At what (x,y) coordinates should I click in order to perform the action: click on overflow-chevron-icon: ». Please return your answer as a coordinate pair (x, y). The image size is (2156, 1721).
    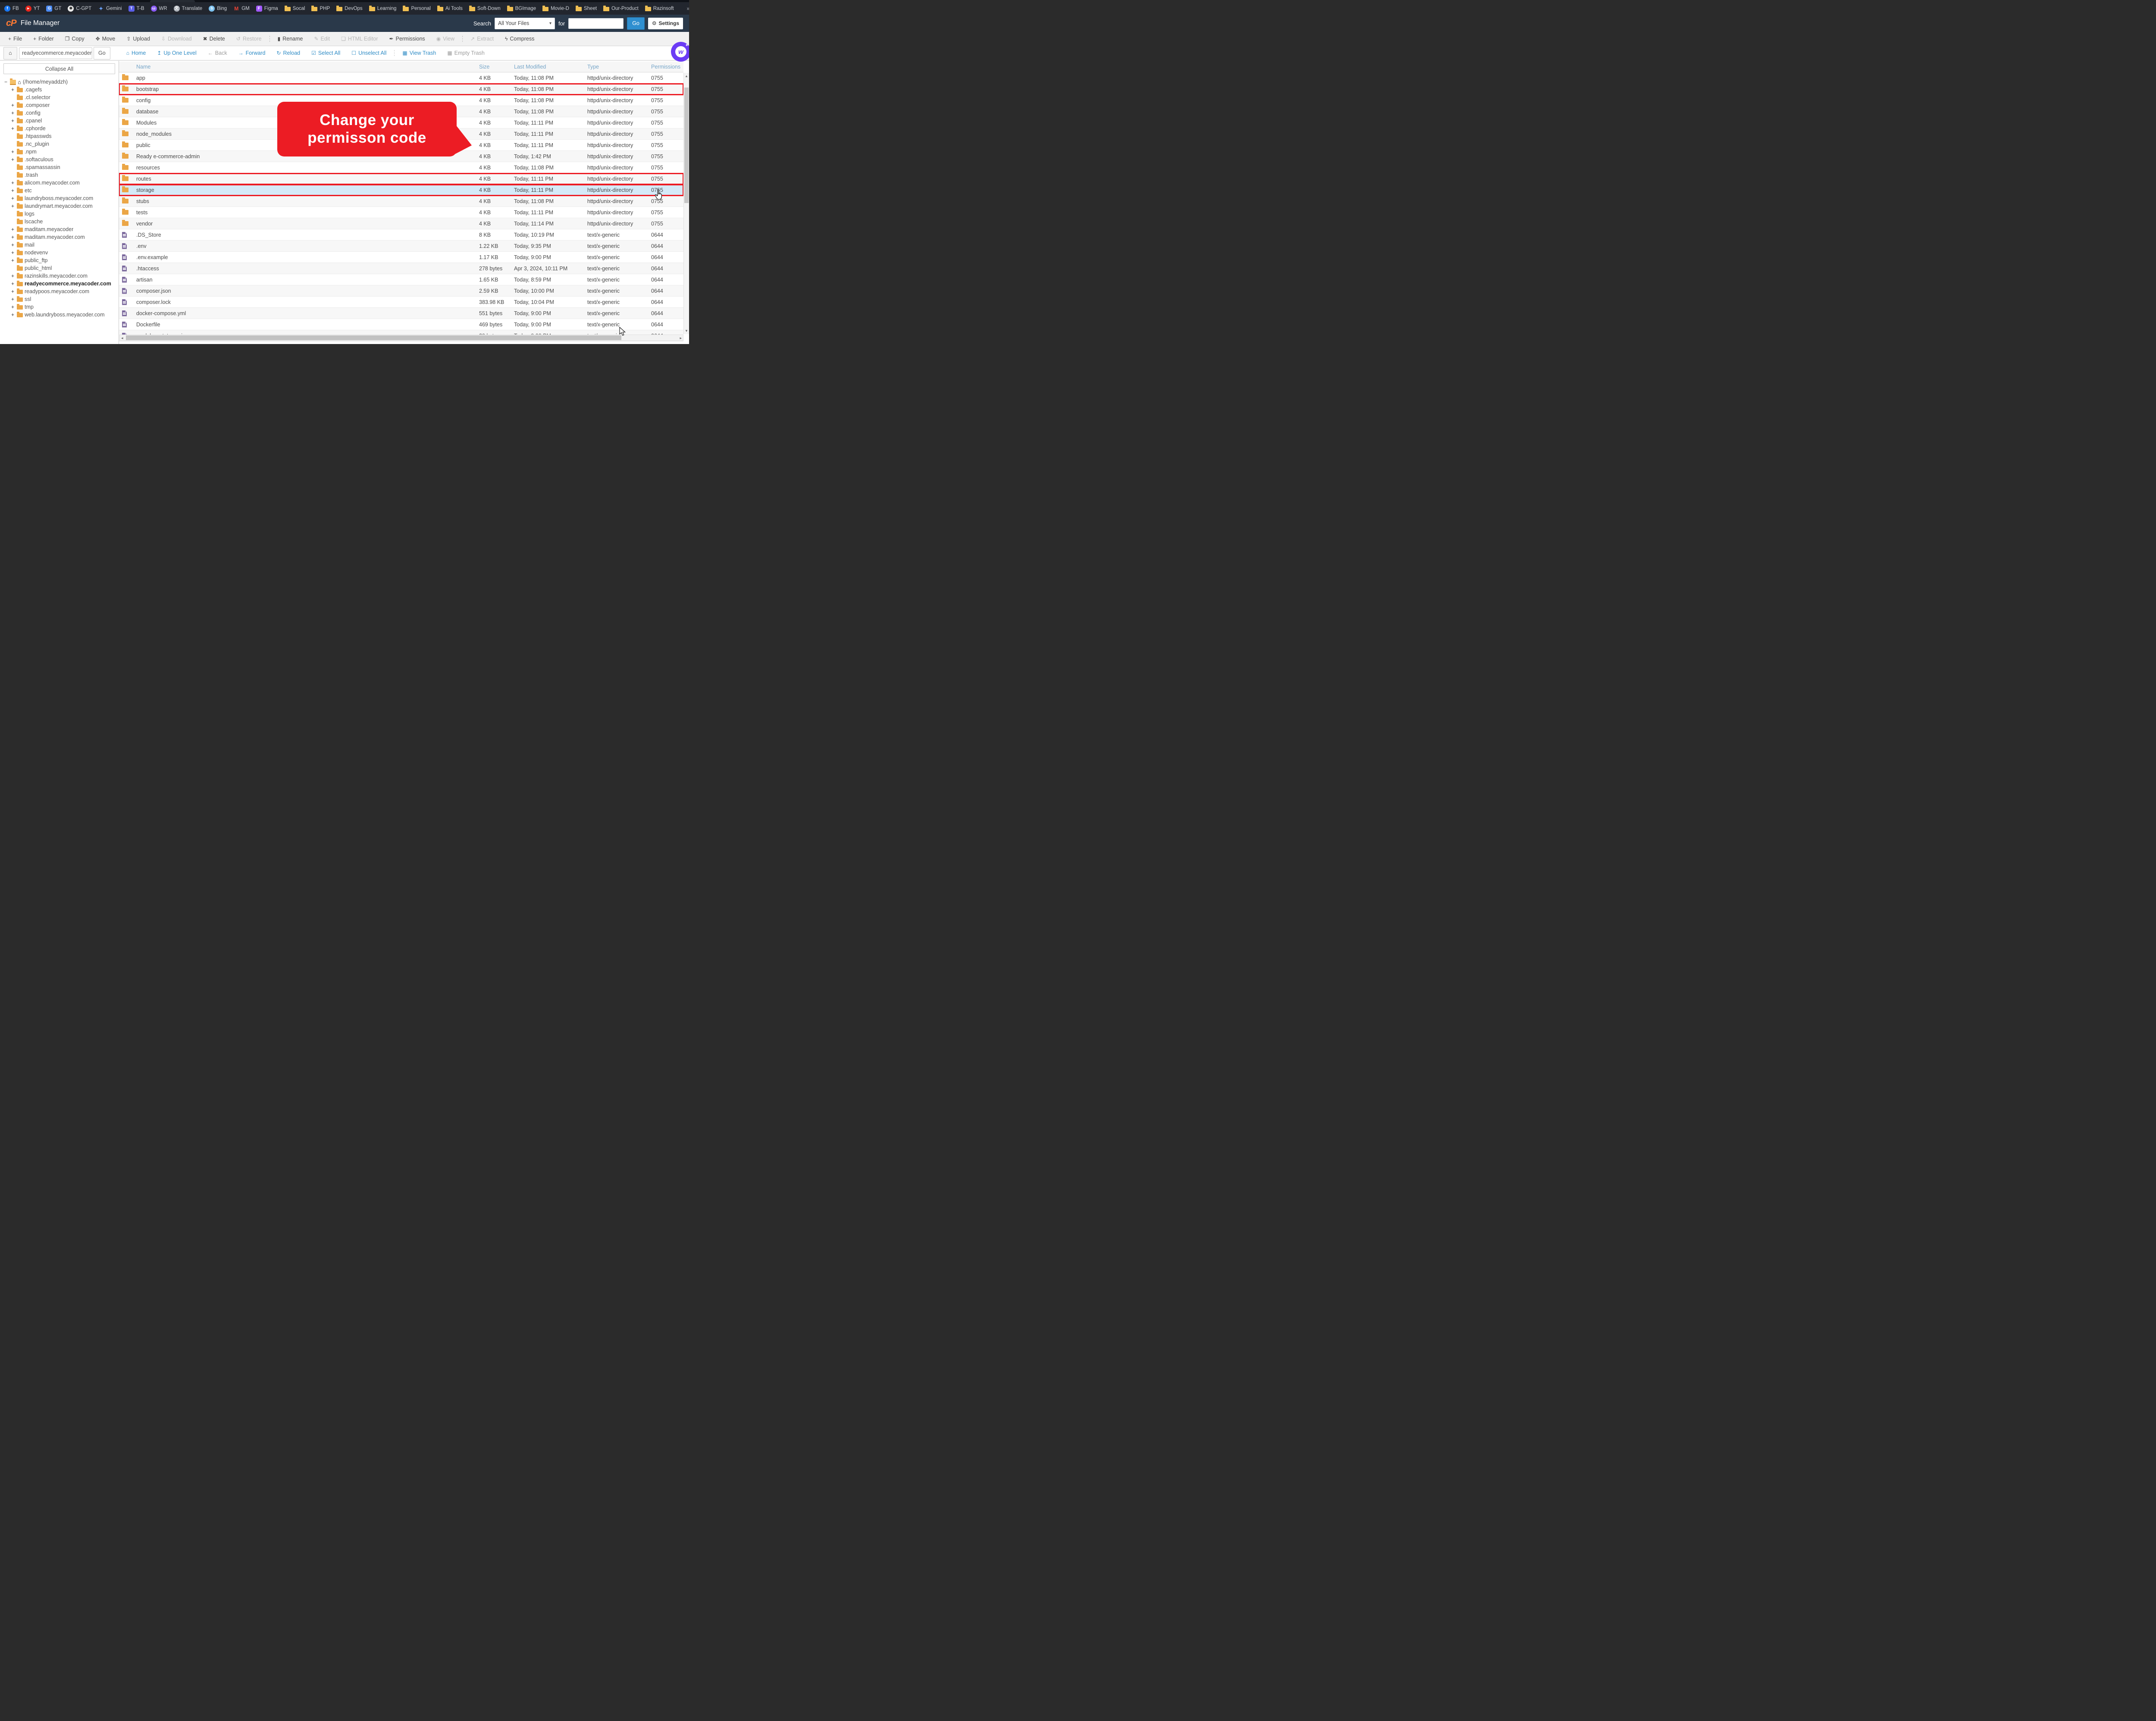
    Looking at the image, I should click on (688, 8).